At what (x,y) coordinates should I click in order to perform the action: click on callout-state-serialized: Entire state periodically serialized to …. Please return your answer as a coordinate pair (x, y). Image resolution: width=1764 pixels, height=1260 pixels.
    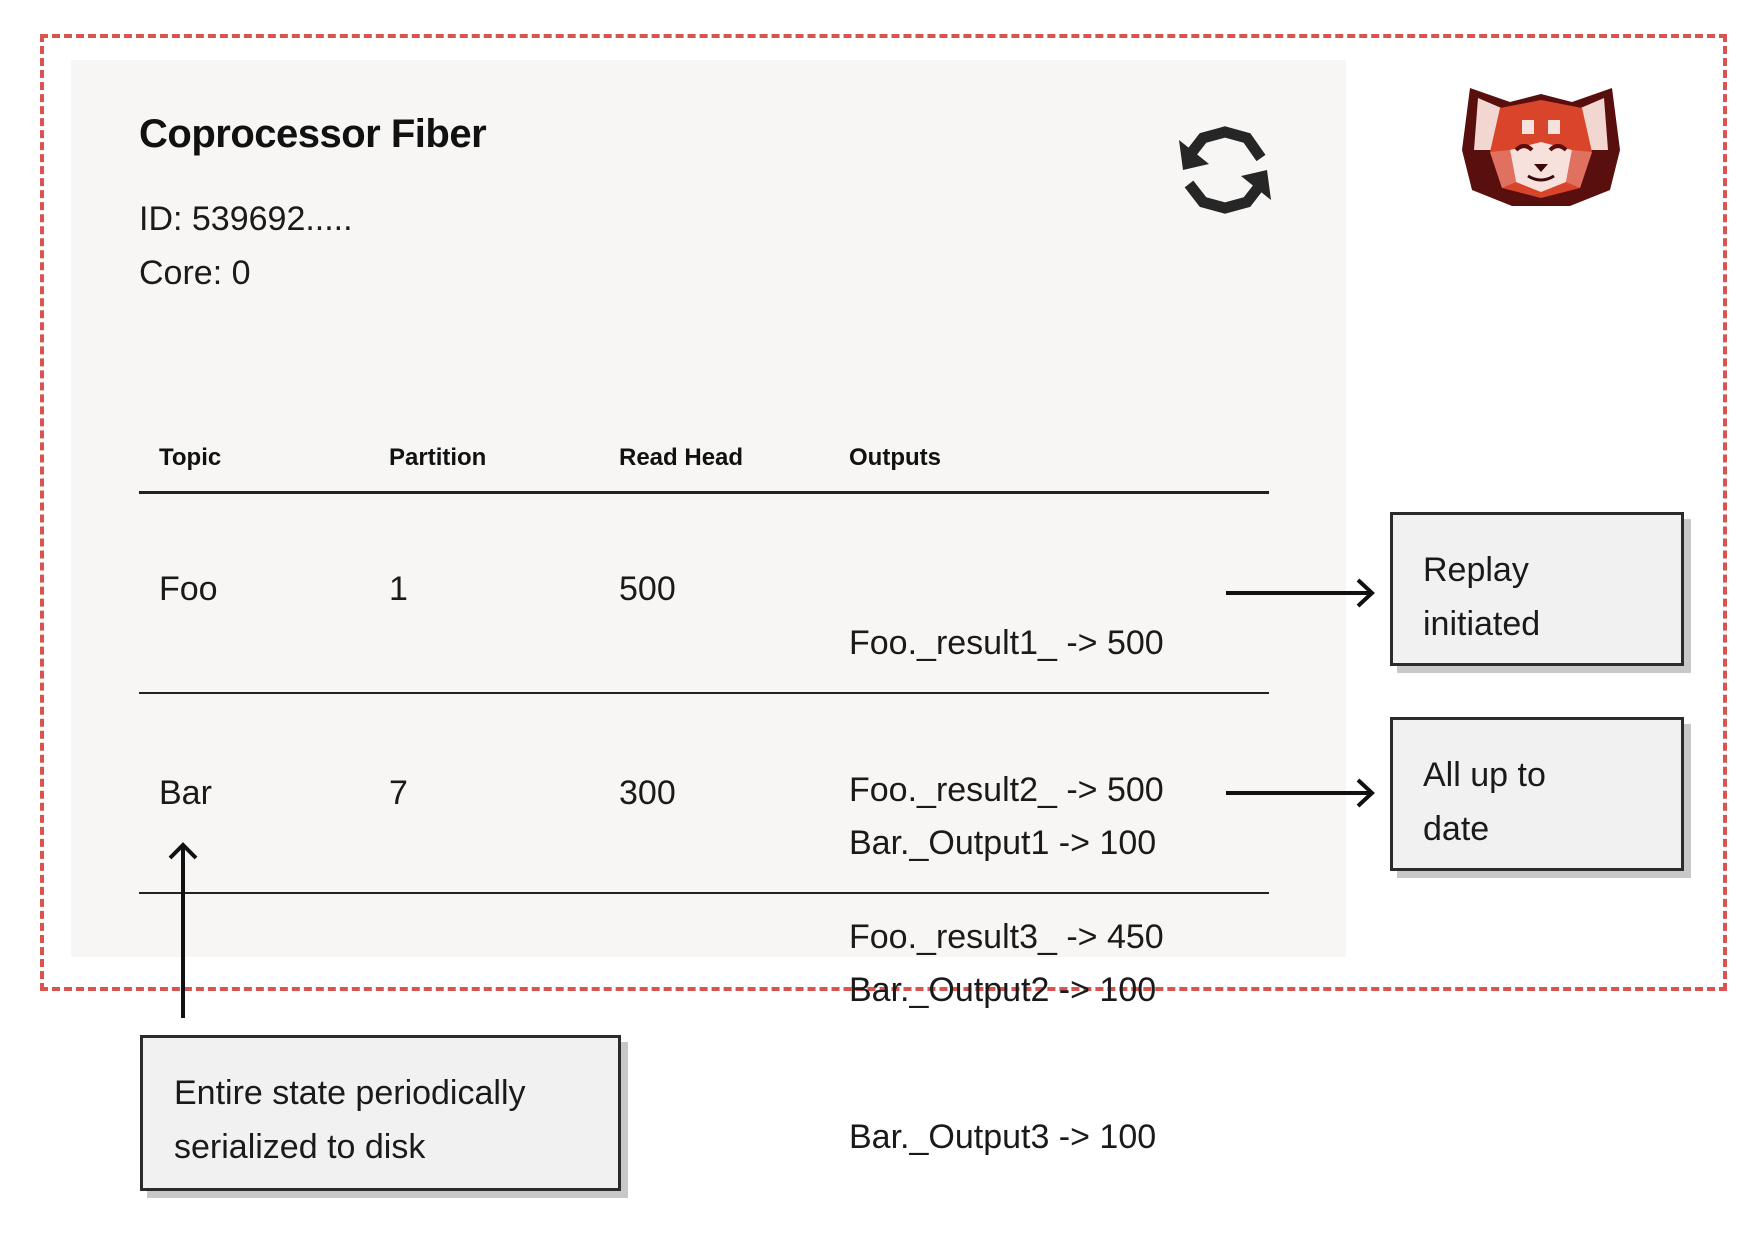
    Looking at the image, I should click on (380, 1113).